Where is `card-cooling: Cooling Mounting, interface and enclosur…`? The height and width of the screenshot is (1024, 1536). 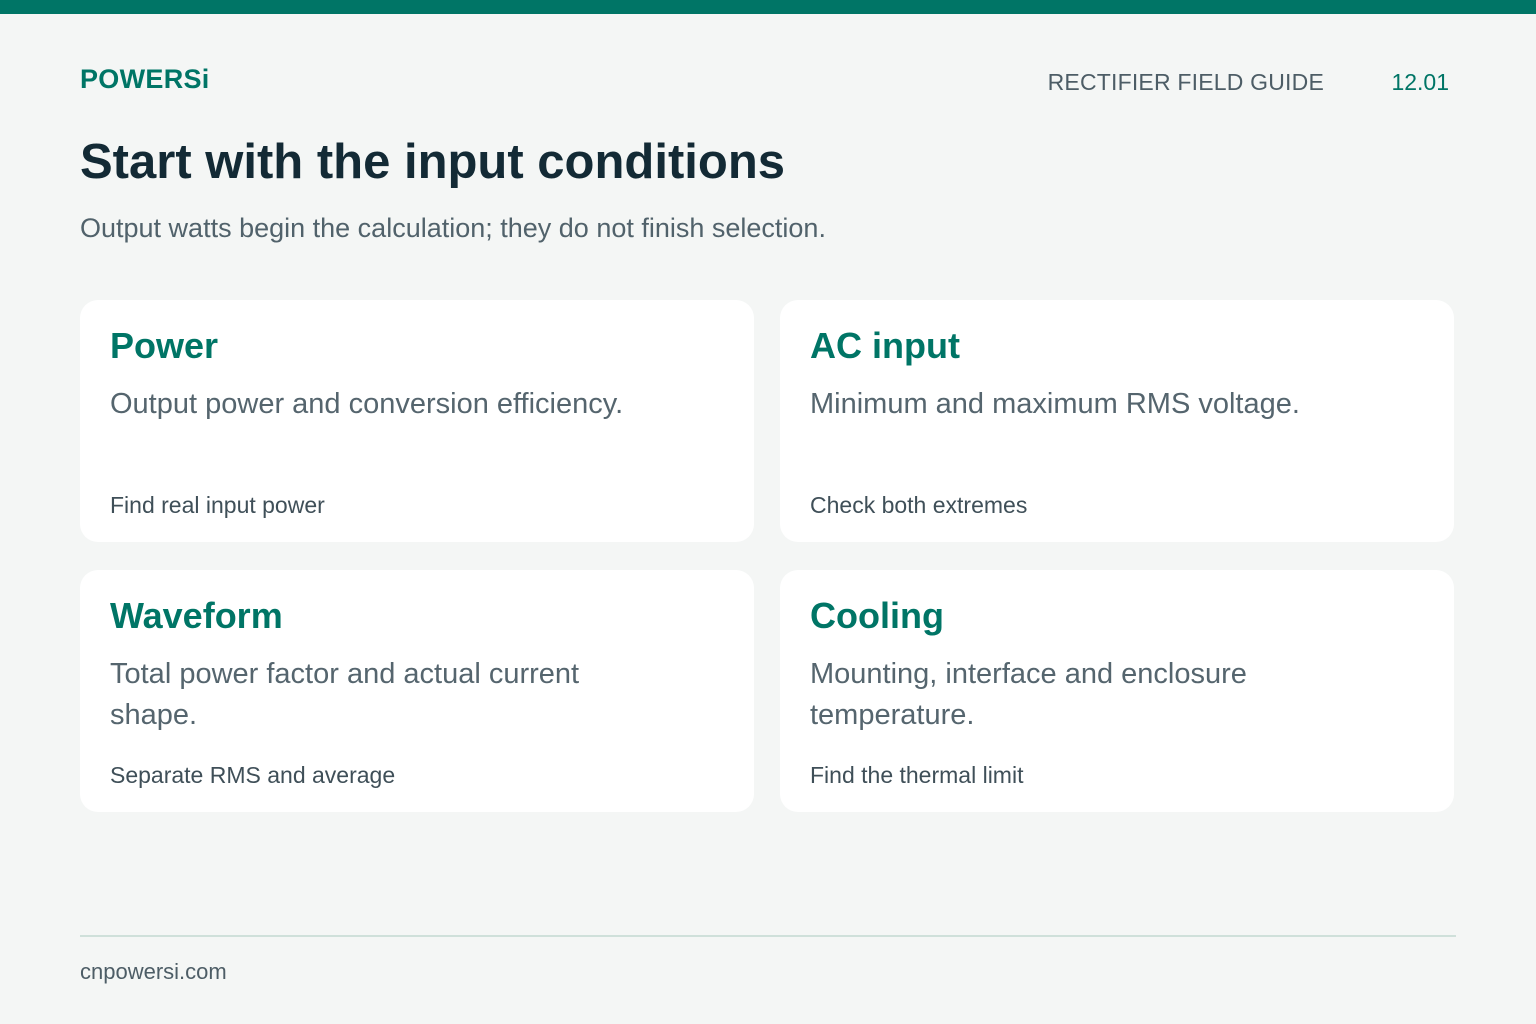
card-cooling: Cooling Mounting, interface and enclosur… is located at coordinates (1117, 691).